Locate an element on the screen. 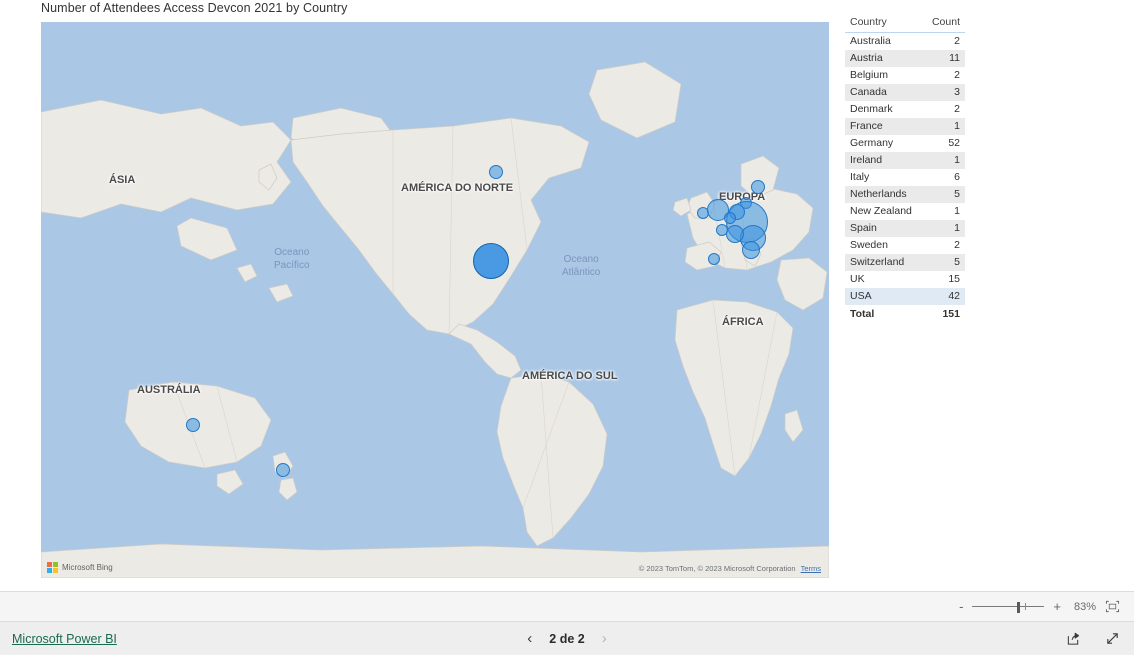 The height and width of the screenshot is (655, 1134). map-bubble-spain is located at coordinates (714, 259).